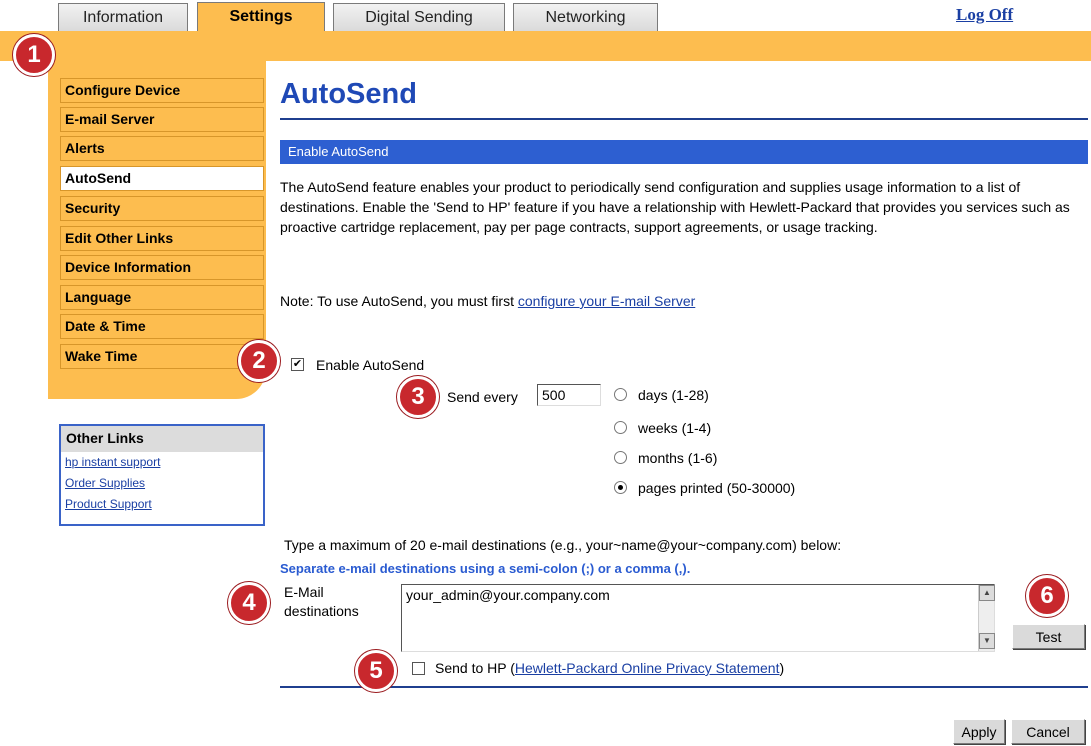 The height and width of the screenshot is (746, 1091). Describe the element at coordinates (370, 365) in the screenshot. I see `enable-autosend-label: Enable AutoSend` at that location.